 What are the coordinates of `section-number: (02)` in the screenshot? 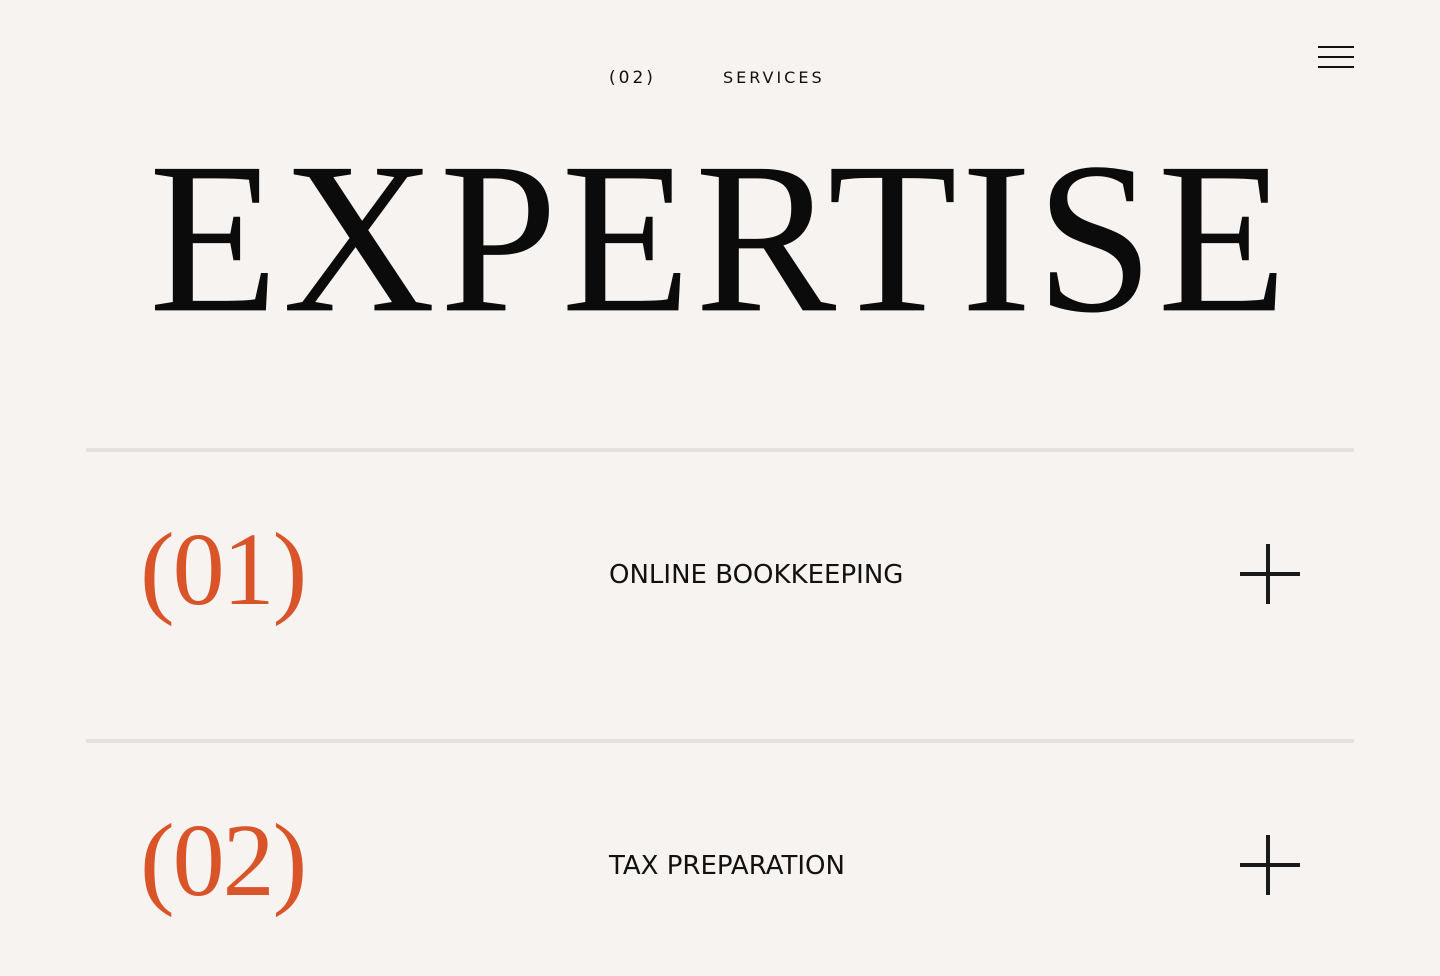 It's located at (632, 78).